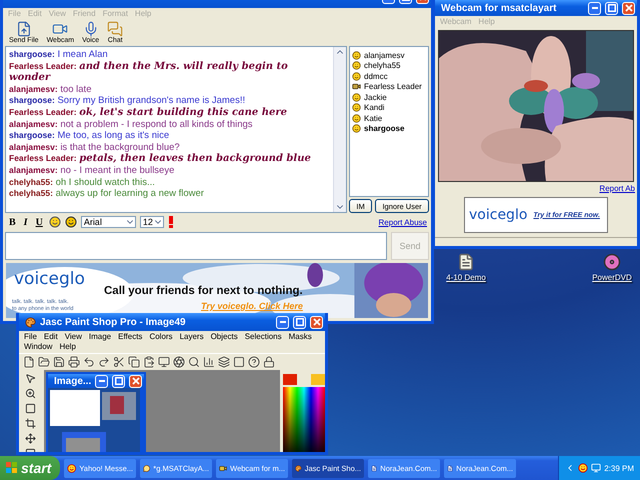  I want to click on user-name: Jackie, so click(375, 97).